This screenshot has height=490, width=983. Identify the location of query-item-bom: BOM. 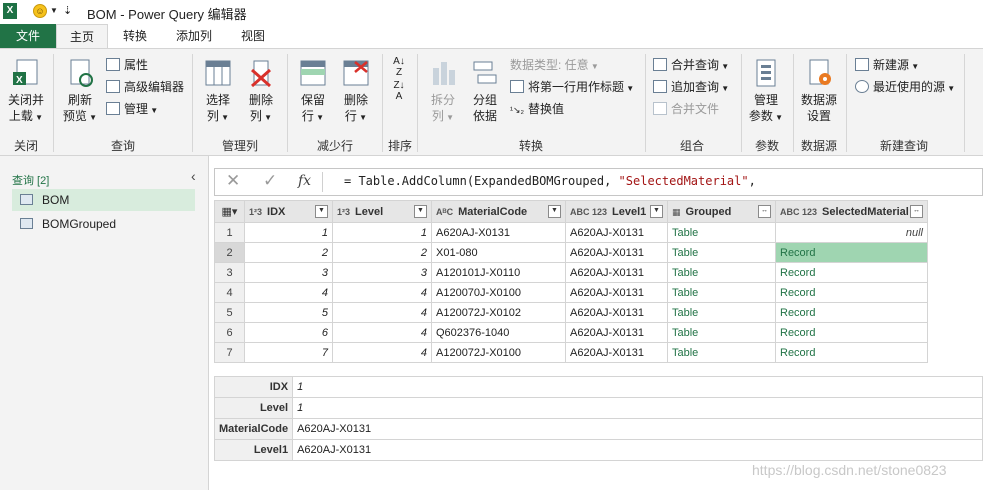
(103, 200).